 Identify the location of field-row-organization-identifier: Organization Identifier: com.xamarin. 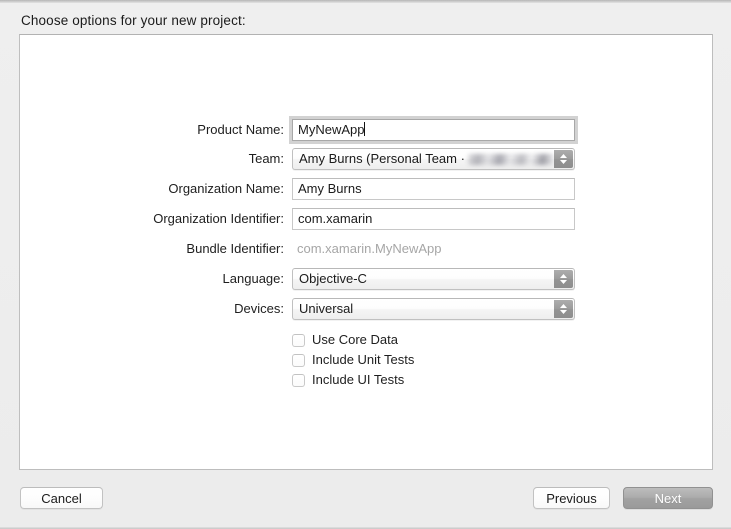
(366, 219).